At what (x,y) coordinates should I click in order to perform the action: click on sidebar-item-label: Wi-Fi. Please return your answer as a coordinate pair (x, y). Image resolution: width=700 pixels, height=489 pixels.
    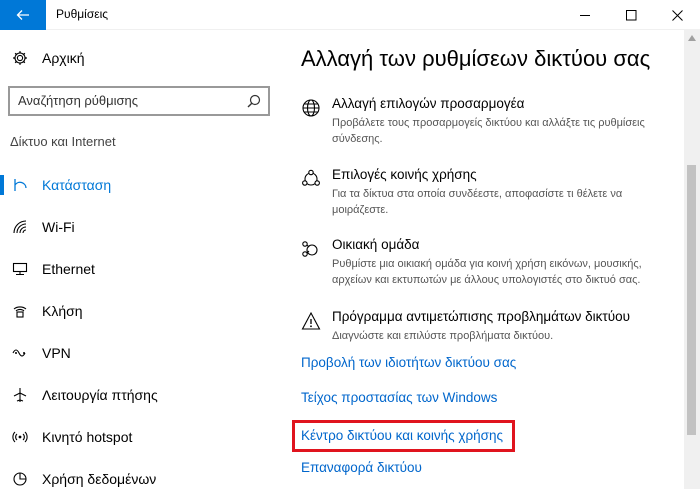
    Looking at the image, I should click on (58, 227).